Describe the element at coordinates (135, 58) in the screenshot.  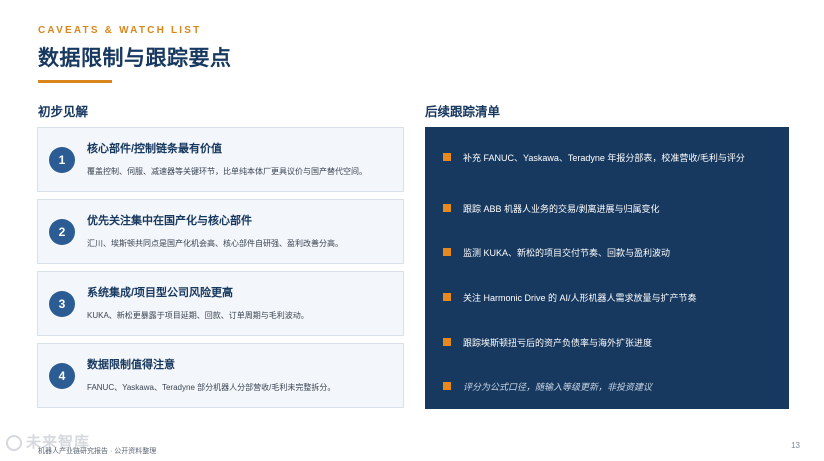
I see `page-title: 数据限制与跟踪要点` at that location.